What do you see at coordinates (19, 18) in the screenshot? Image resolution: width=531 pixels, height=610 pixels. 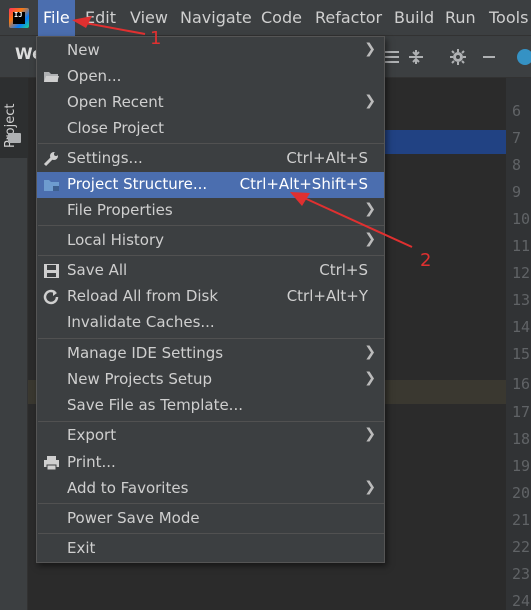 I see `intellij-logo-icon: IJ` at bounding box center [19, 18].